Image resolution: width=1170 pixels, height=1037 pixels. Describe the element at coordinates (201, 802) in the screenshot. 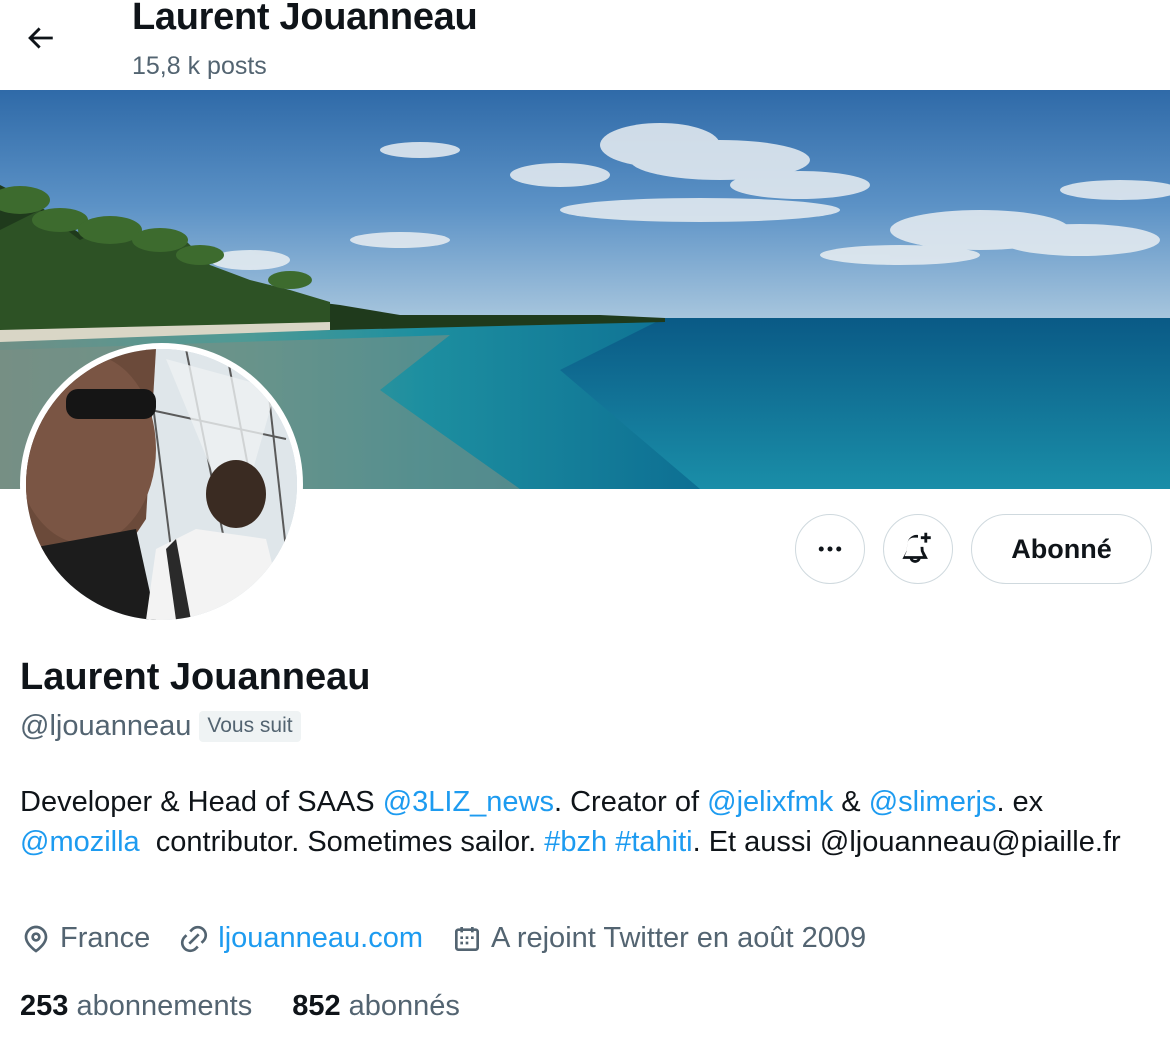

I see `bio-text: Developer & Head of SAAS` at that location.